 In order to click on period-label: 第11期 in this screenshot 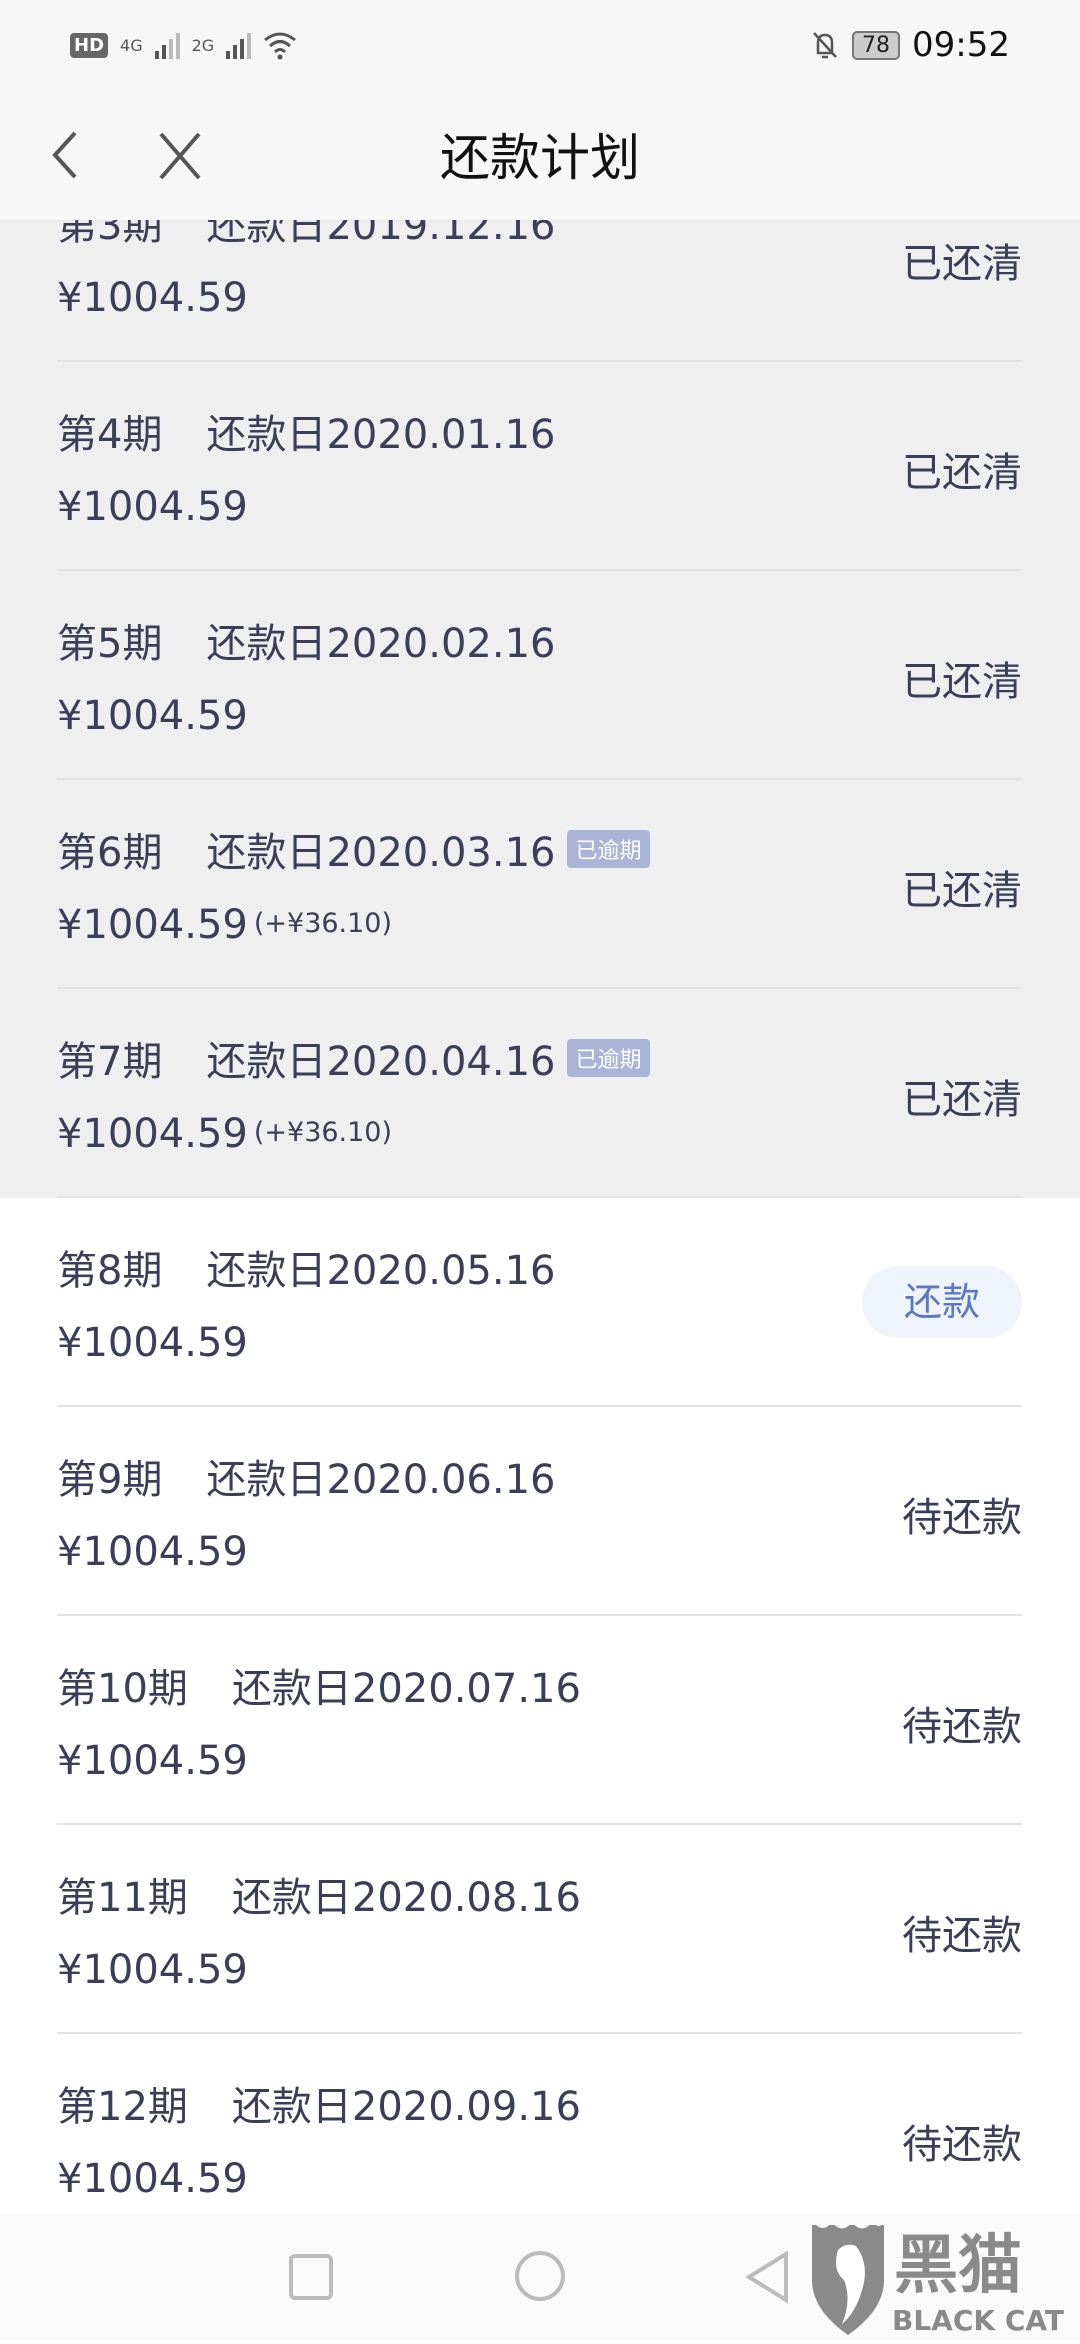, I will do `click(122, 1898)`.